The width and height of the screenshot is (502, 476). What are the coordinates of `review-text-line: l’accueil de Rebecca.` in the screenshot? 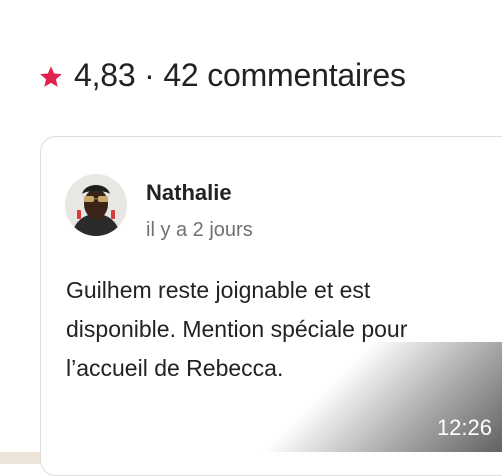 It's located at (175, 368).